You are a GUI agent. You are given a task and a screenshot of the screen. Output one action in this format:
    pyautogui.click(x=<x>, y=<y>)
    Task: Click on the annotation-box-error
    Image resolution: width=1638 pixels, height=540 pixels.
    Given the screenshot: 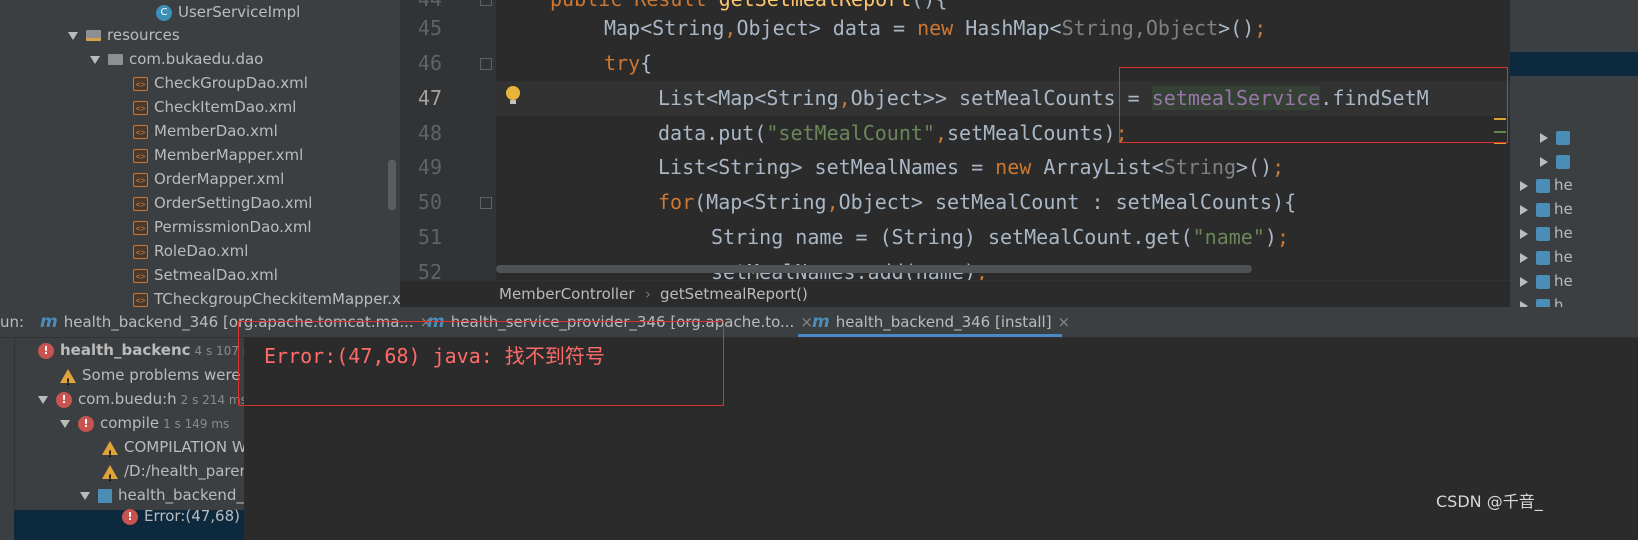 What is the action you would take?
    pyautogui.click(x=481, y=363)
    